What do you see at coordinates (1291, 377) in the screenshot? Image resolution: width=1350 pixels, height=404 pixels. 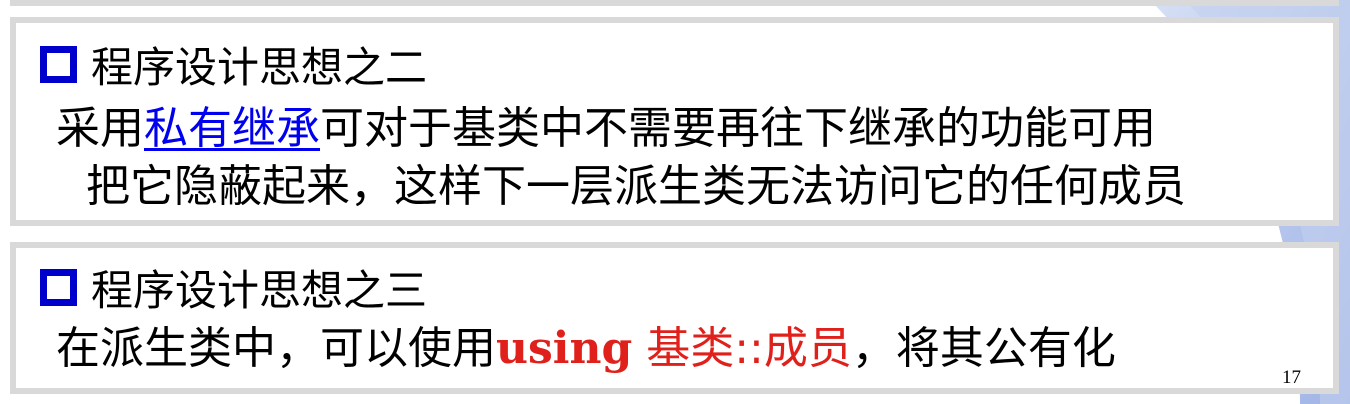 I see `page-number: 17` at bounding box center [1291, 377].